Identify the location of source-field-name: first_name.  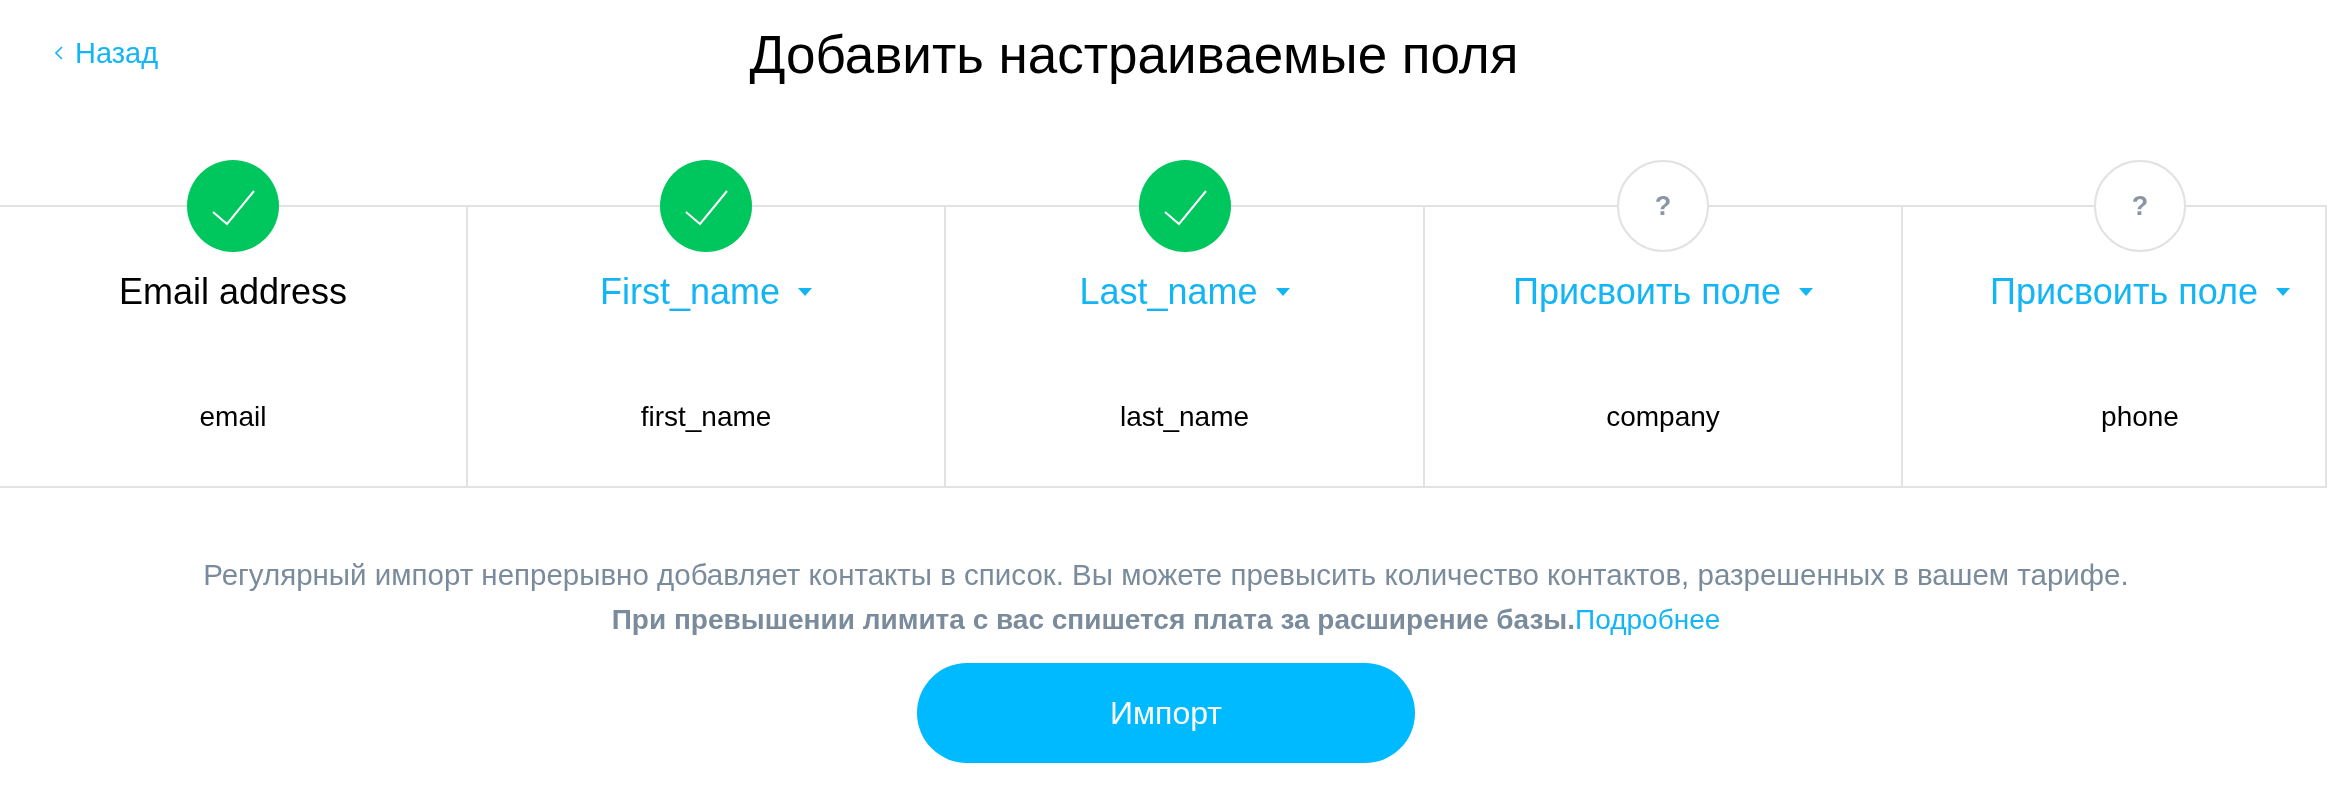
(706, 417).